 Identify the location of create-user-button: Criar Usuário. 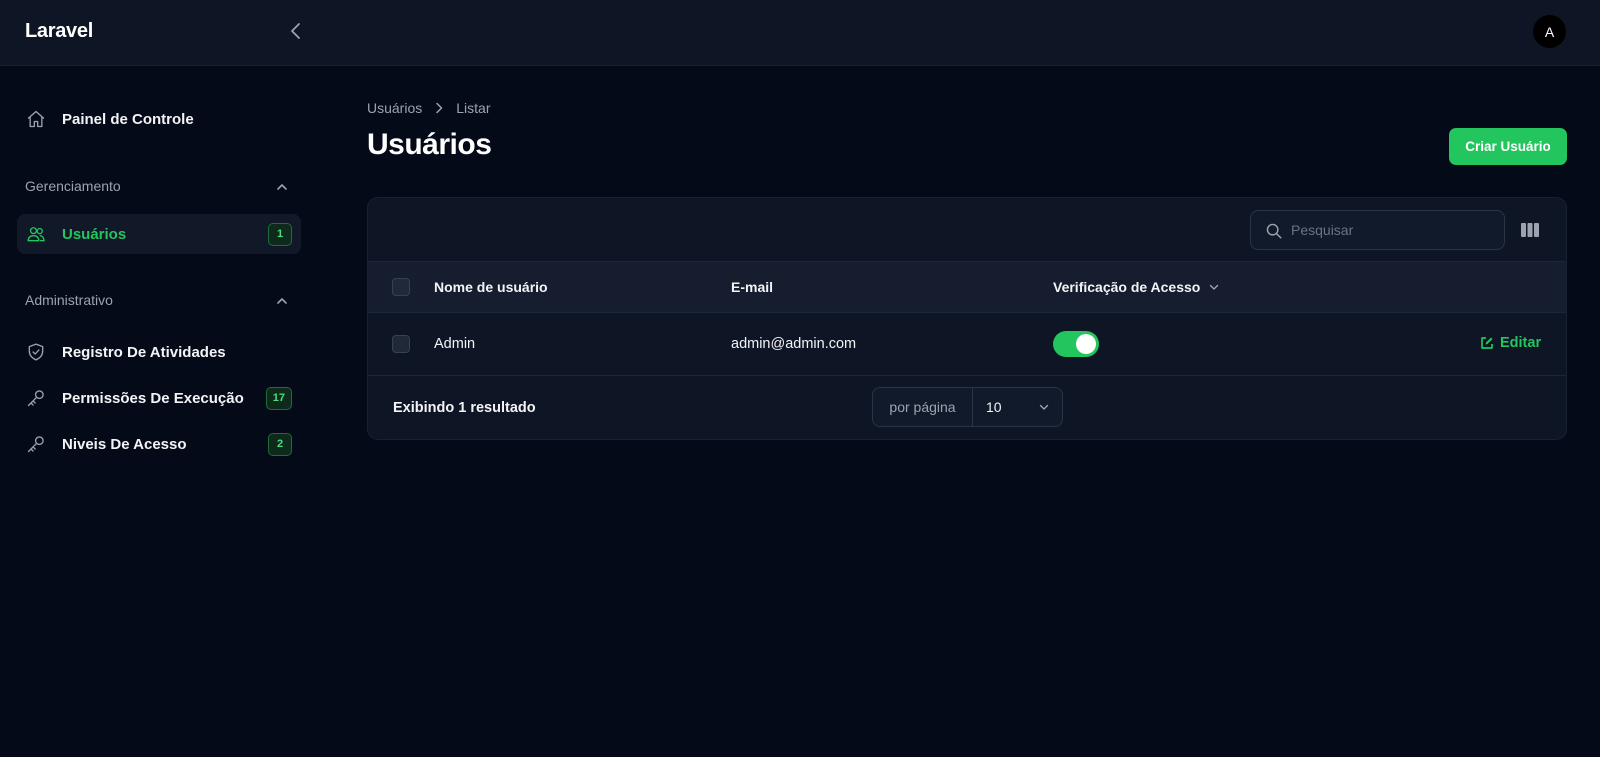
(1508, 146).